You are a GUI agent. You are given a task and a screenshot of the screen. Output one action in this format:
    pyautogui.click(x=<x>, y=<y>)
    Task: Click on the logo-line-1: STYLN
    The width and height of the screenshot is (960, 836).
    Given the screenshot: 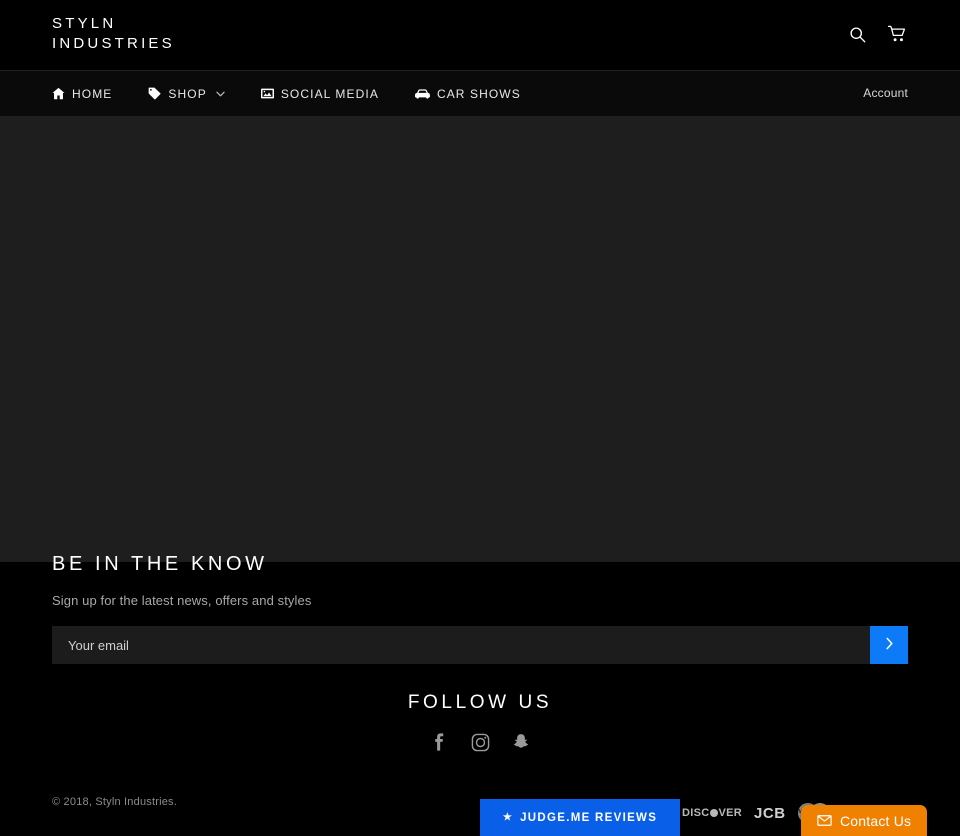 What is the action you would take?
    pyautogui.click(x=84, y=23)
    